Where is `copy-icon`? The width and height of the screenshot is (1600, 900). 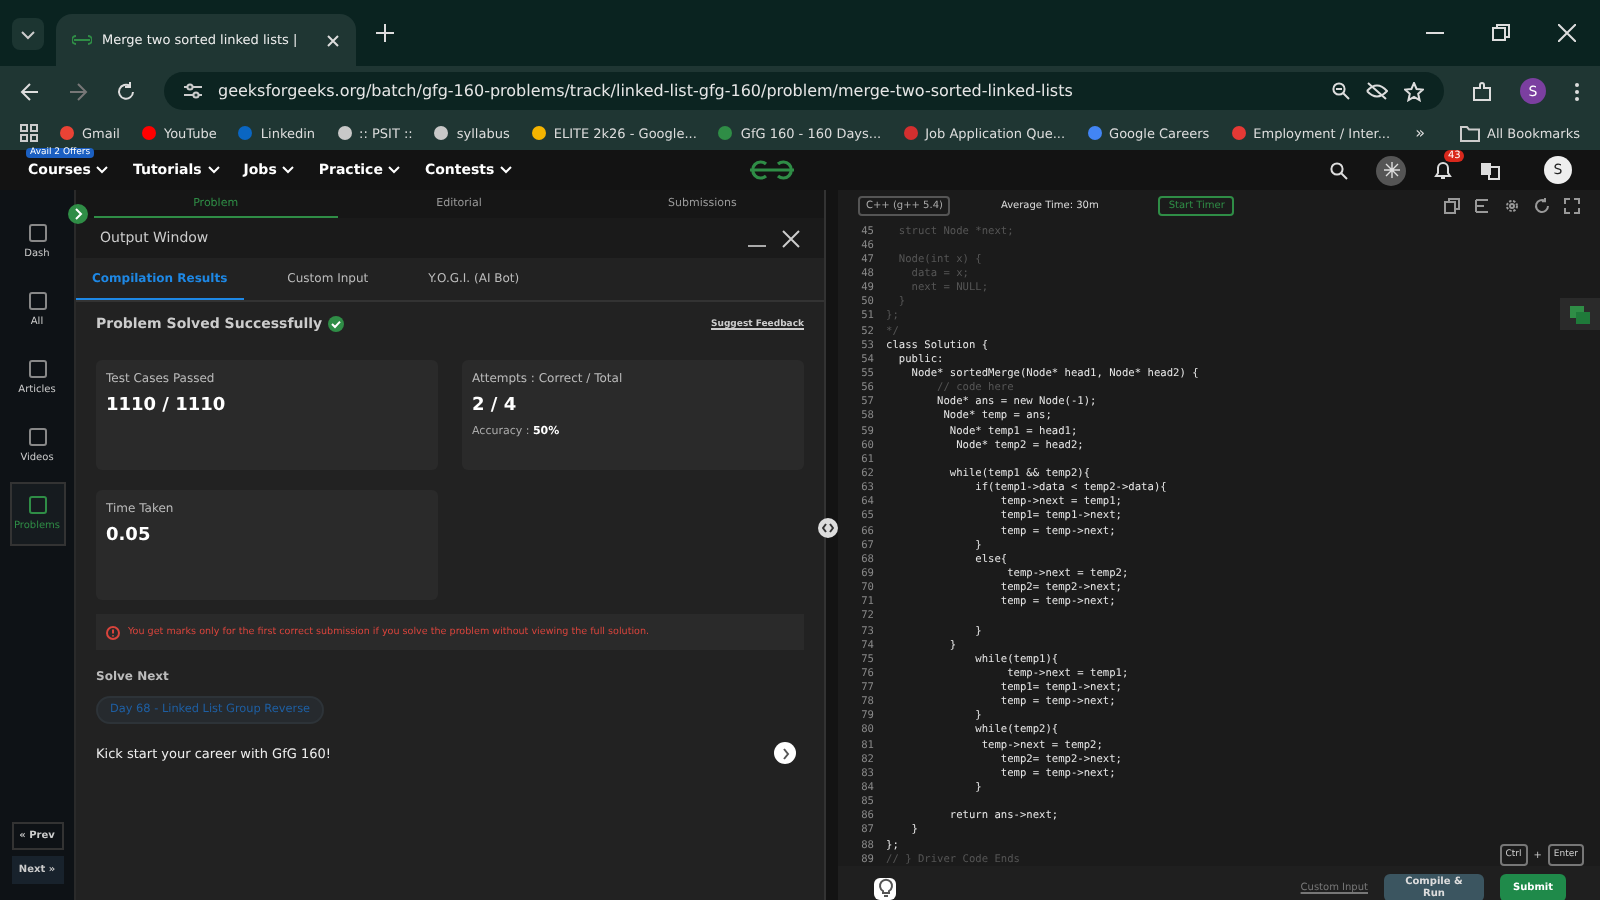 copy-icon is located at coordinates (1452, 206).